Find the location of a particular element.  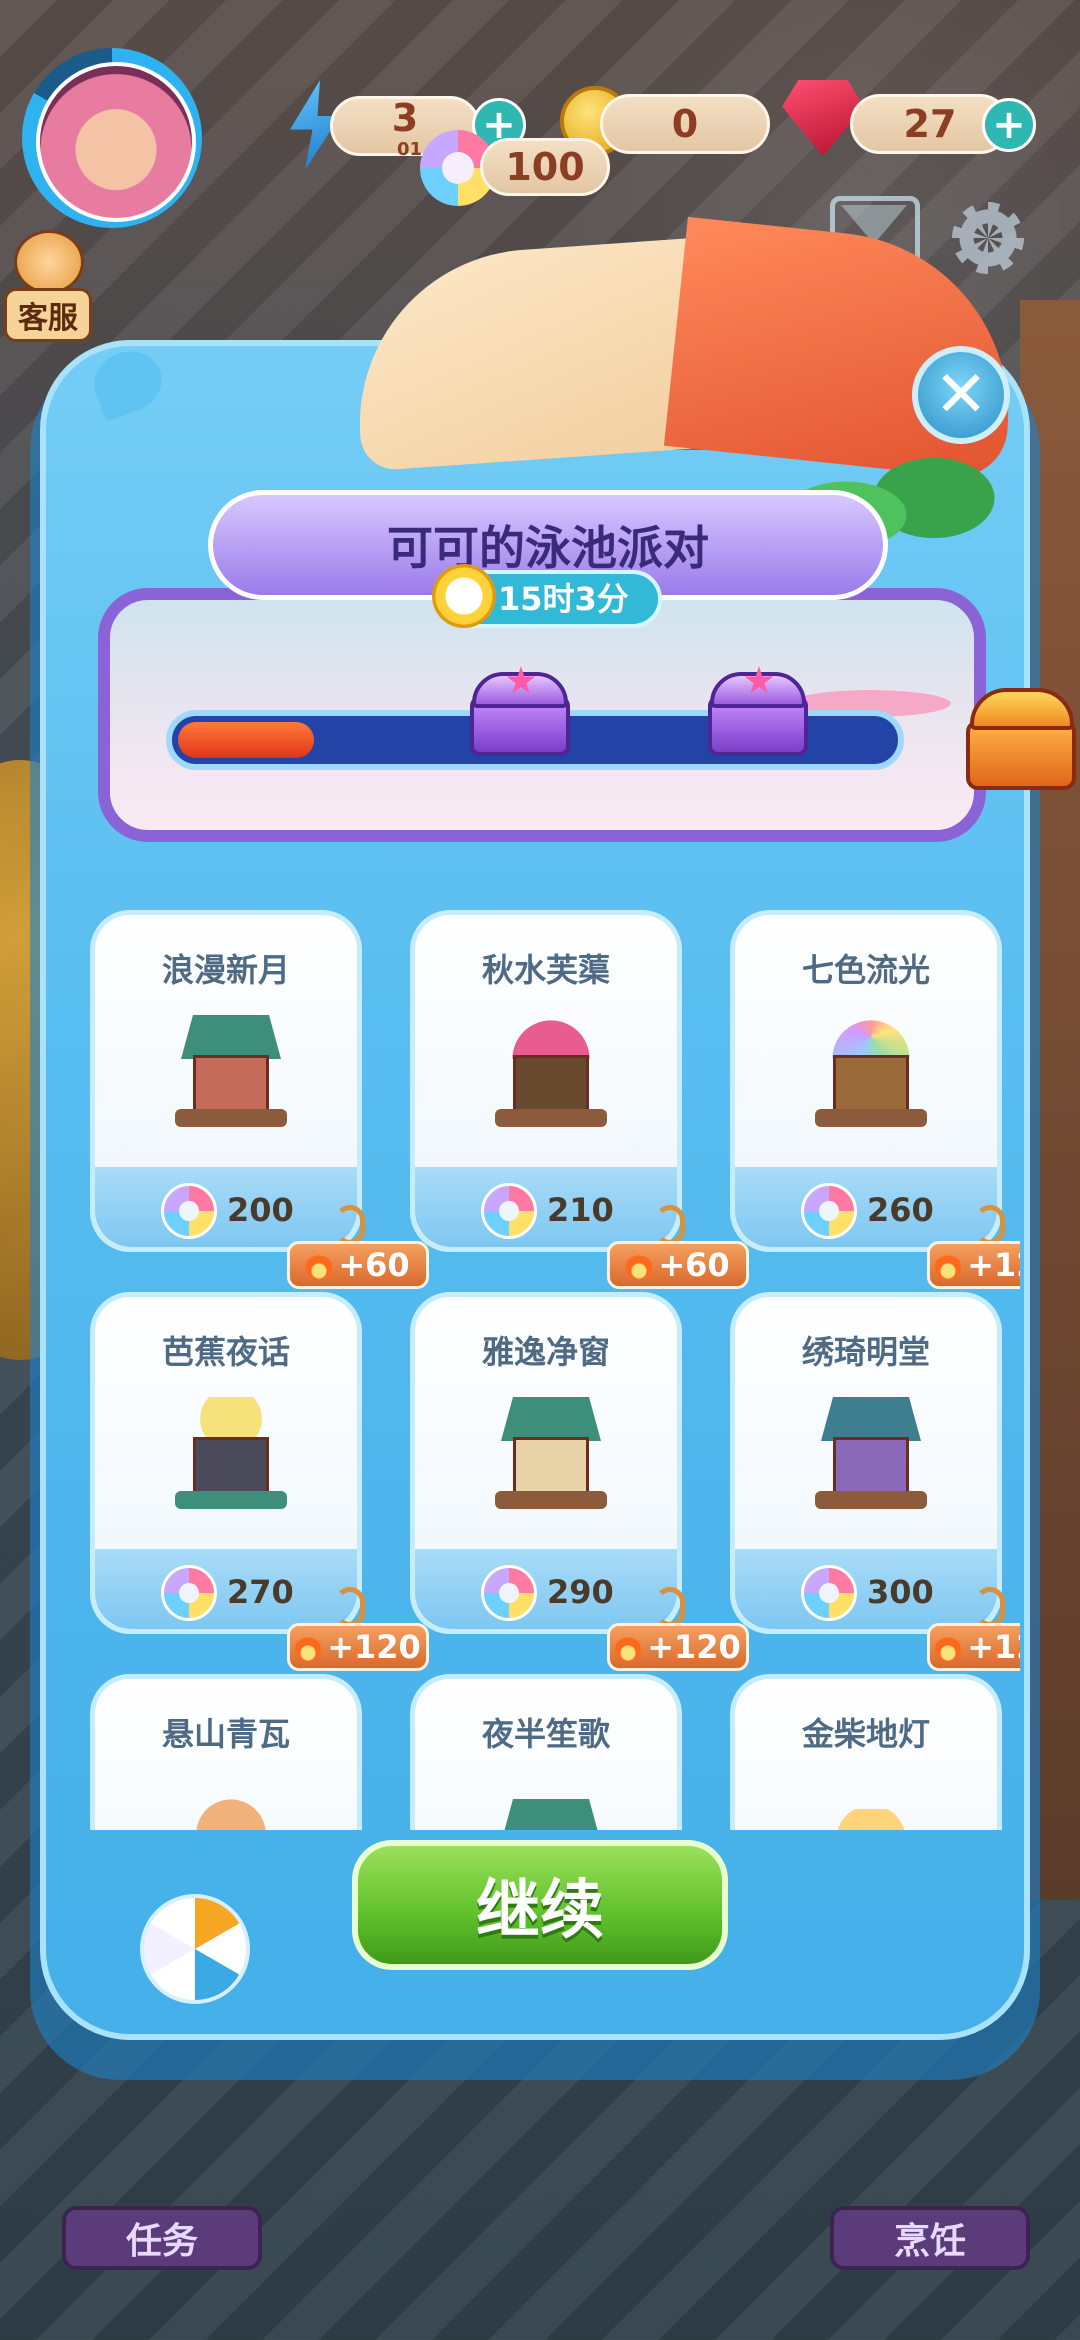

item-price: 300 is located at coordinates (900, 1592).